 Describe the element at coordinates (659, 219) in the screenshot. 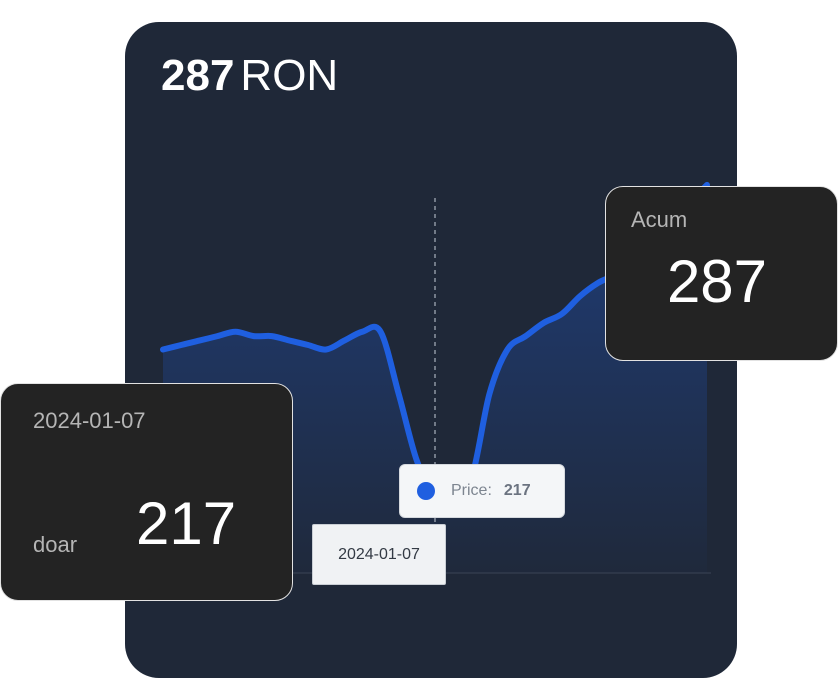

I see `accumulated-label: Acum` at that location.